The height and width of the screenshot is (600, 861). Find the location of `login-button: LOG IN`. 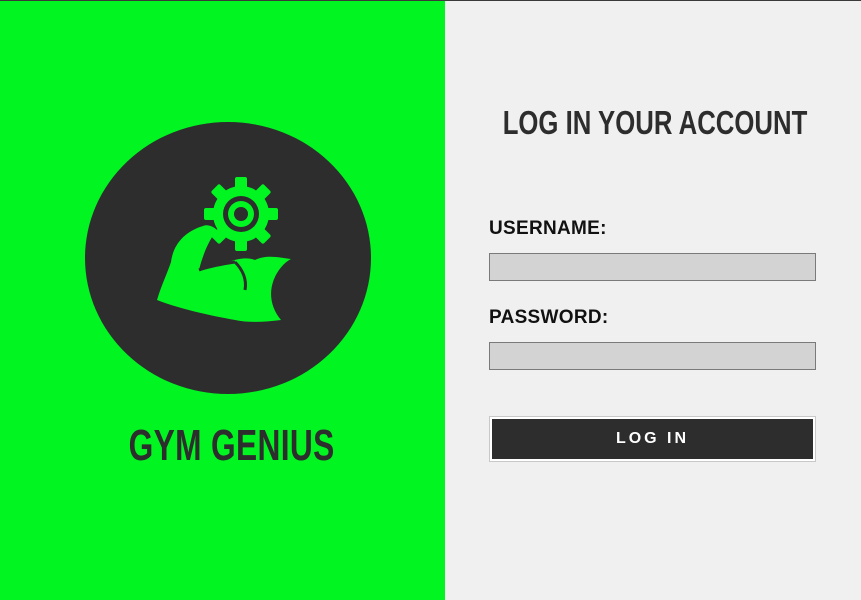

login-button: LOG IN is located at coordinates (652, 439).